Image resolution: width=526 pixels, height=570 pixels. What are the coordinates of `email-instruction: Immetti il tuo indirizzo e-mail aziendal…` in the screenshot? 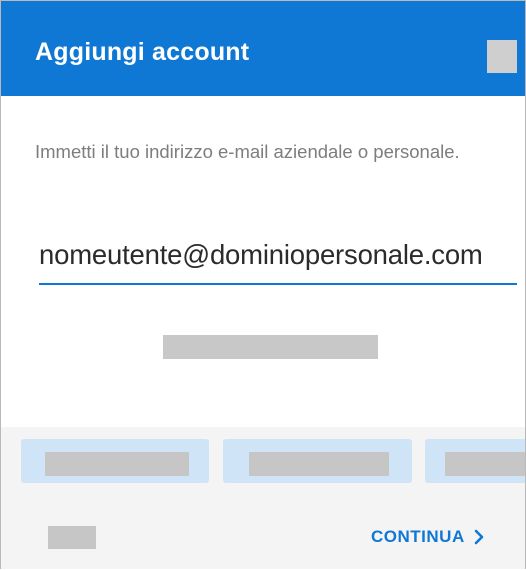 It's located at (247, 151).